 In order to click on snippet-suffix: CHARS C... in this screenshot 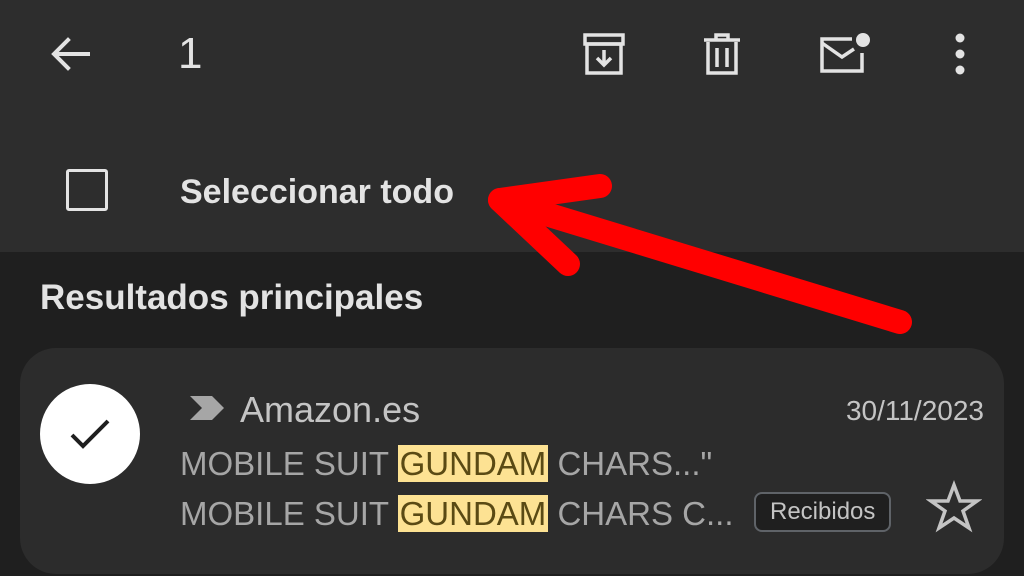, I will do `click(641, 513)`.